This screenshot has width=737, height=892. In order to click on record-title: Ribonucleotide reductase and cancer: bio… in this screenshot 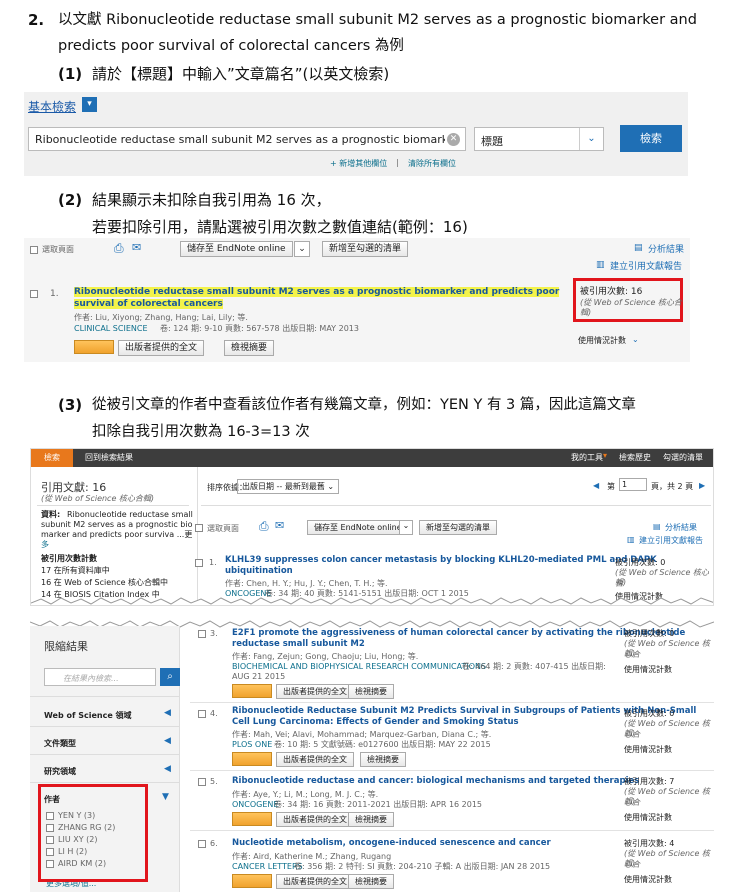, I will do `click(435, 781)`.